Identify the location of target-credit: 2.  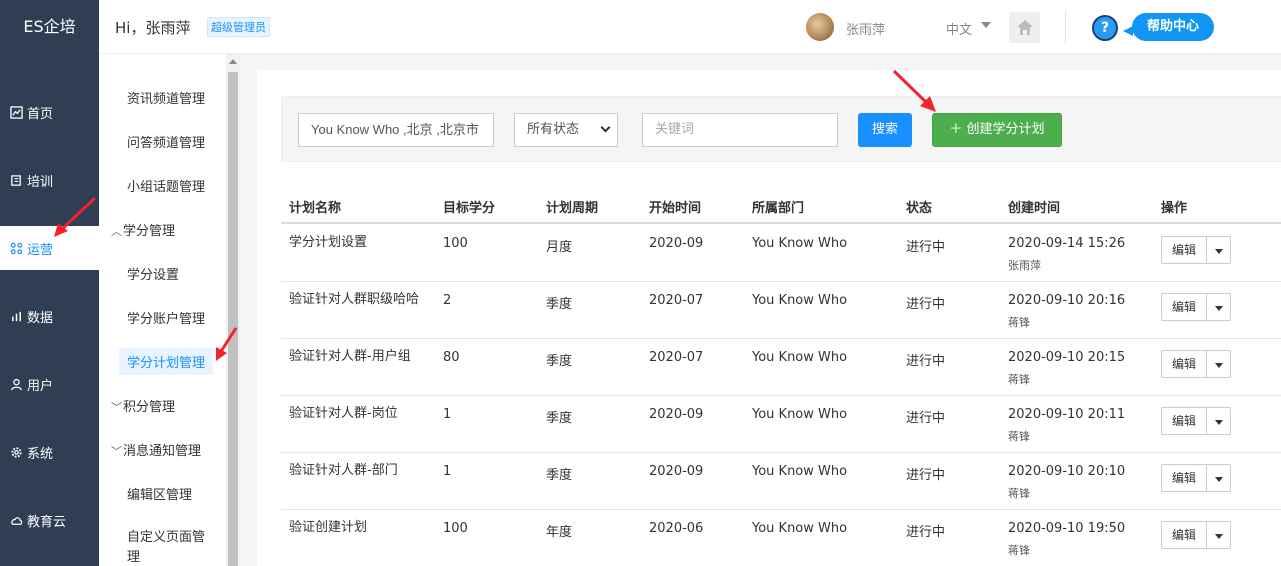
(447, 300).